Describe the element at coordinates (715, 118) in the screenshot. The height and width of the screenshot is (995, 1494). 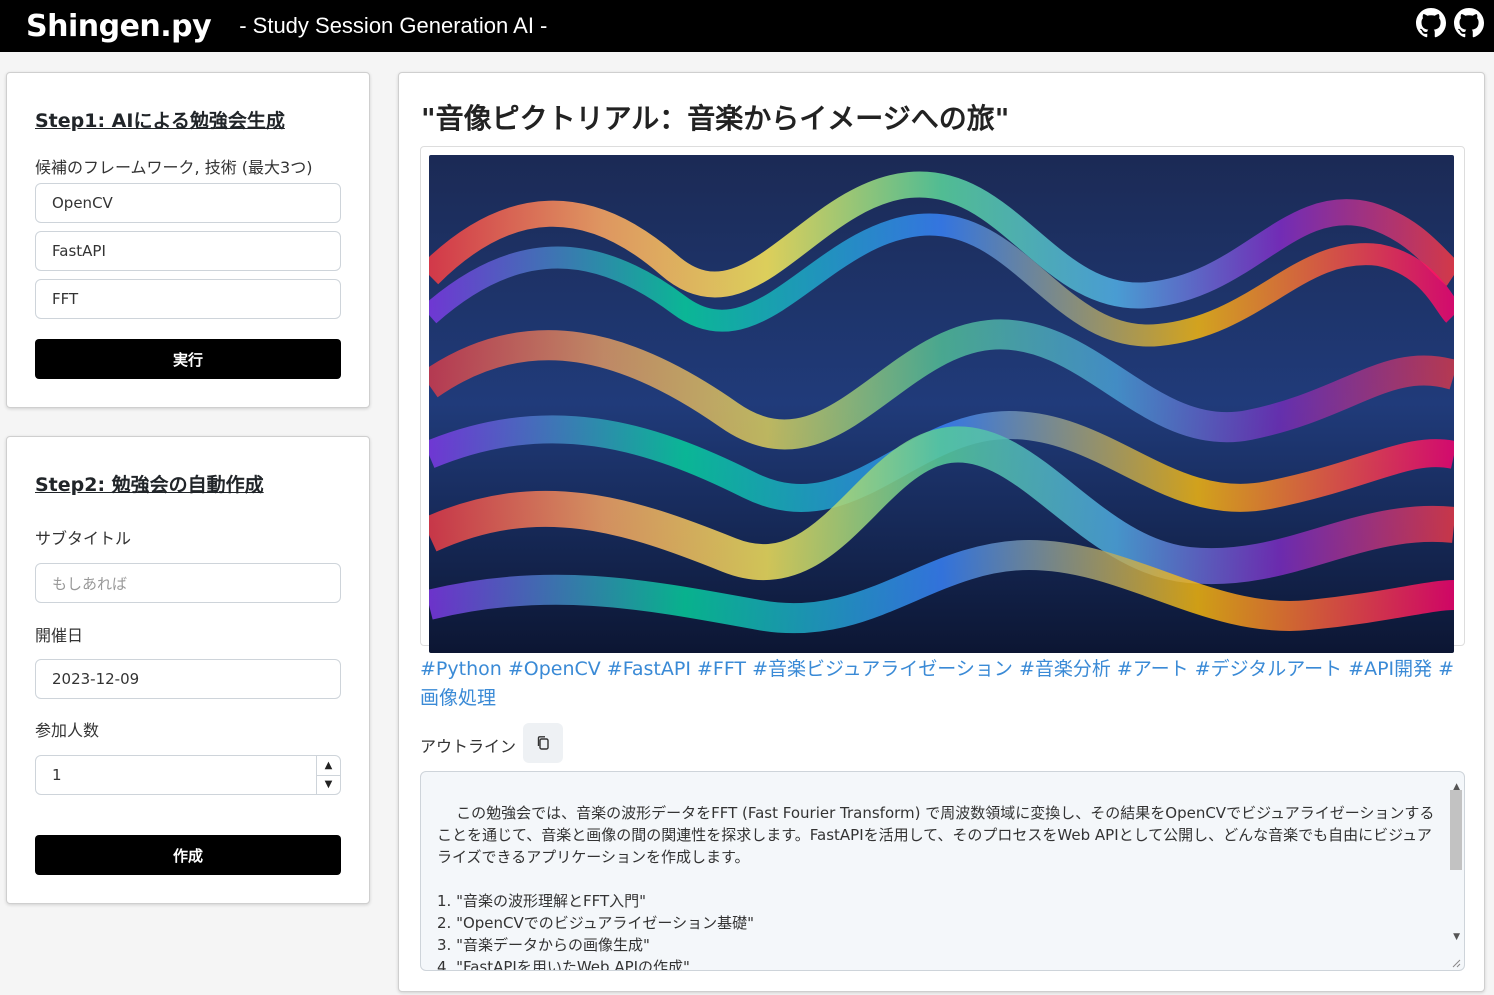
I see `session-title: "音像ピクトリアル：音楽からイメージへの旅"` at that location.